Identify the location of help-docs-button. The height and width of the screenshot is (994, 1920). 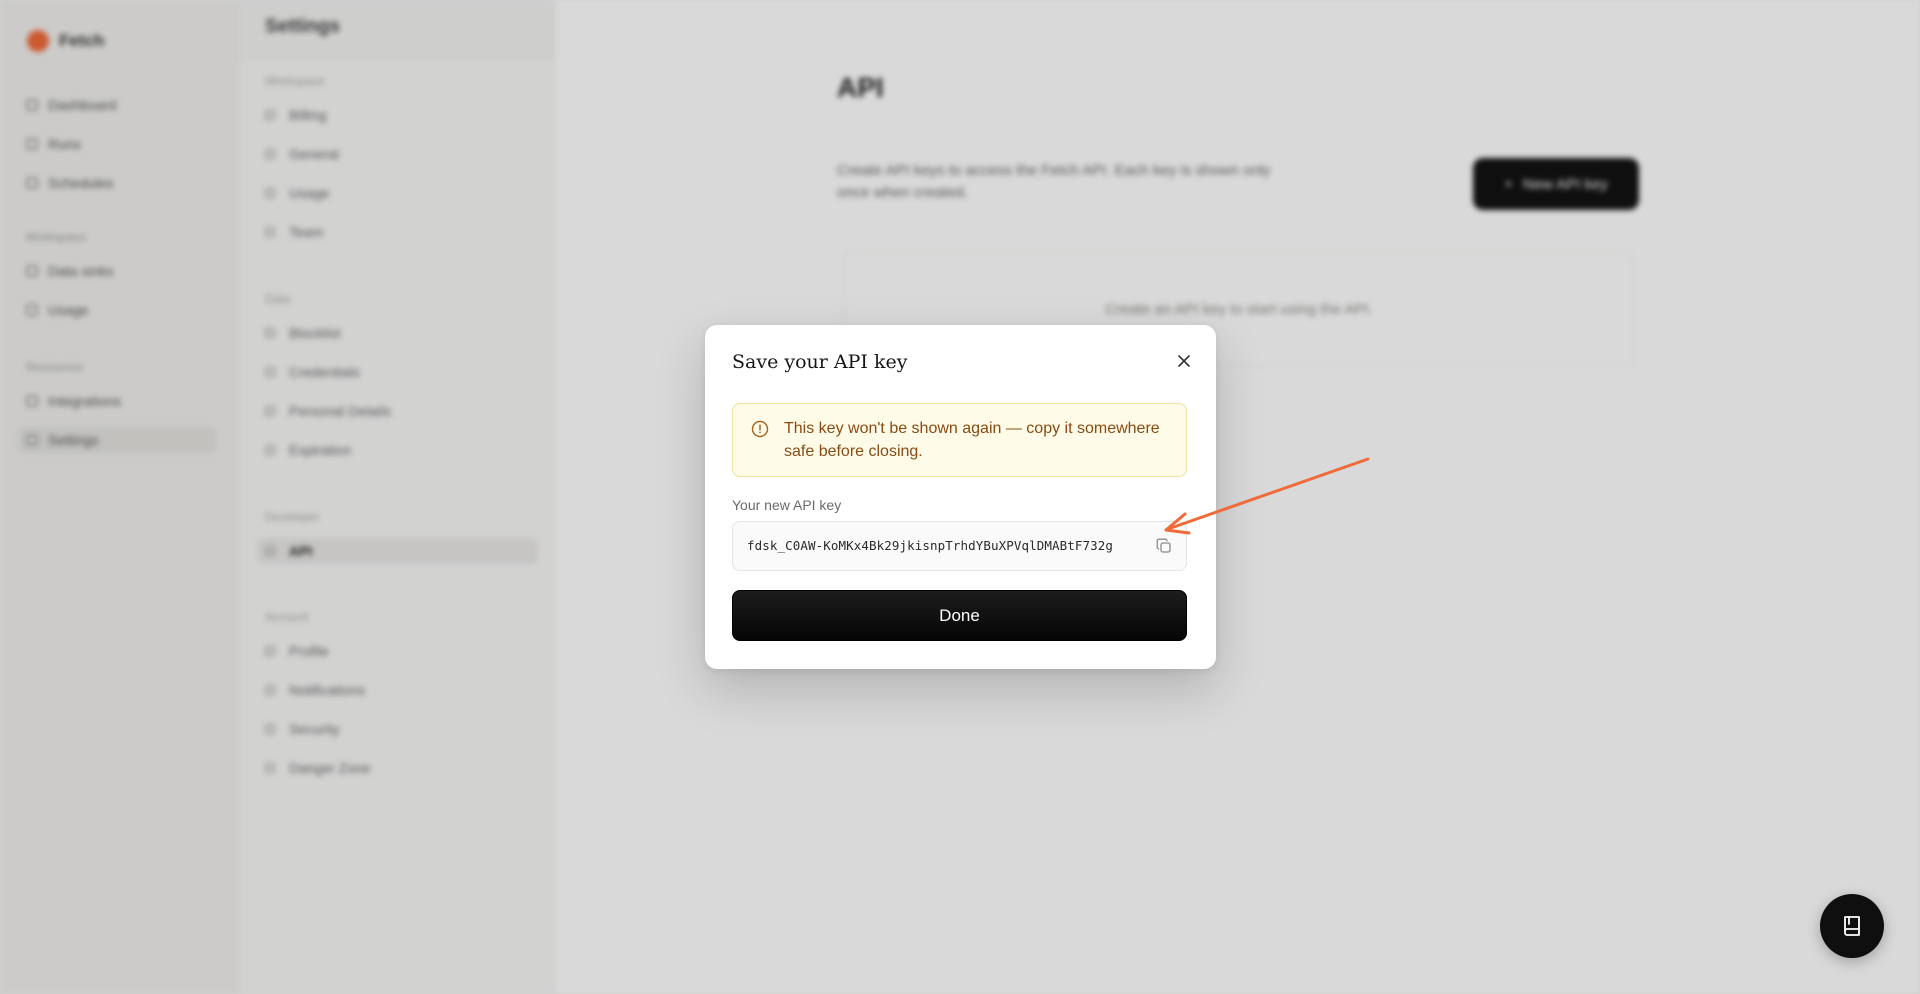
(1852, 926).